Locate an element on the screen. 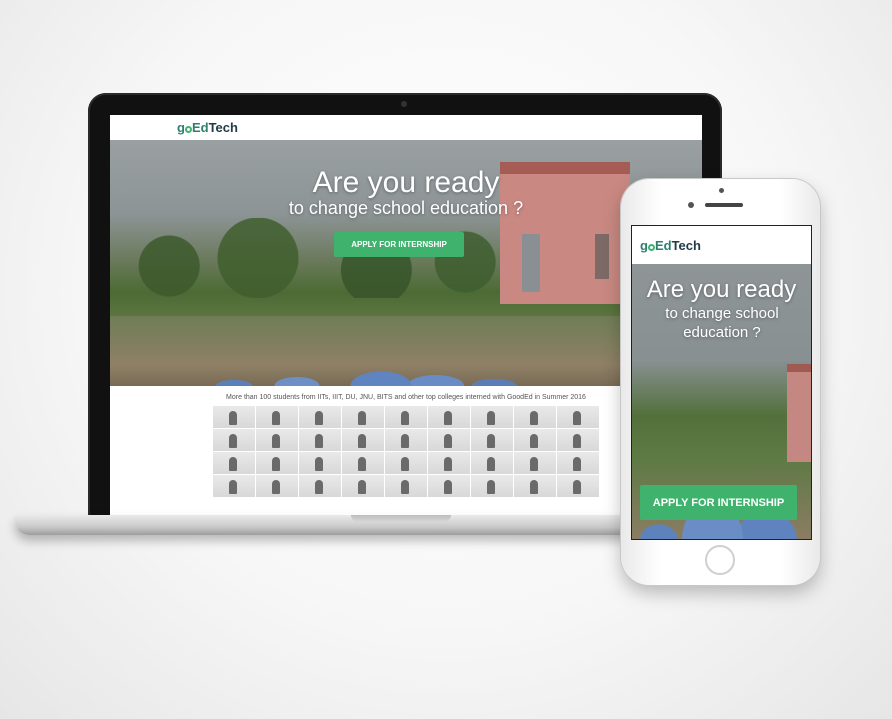 The width and height of the screenshot is (892, 719). building-window is located at coordinates (602, 256).